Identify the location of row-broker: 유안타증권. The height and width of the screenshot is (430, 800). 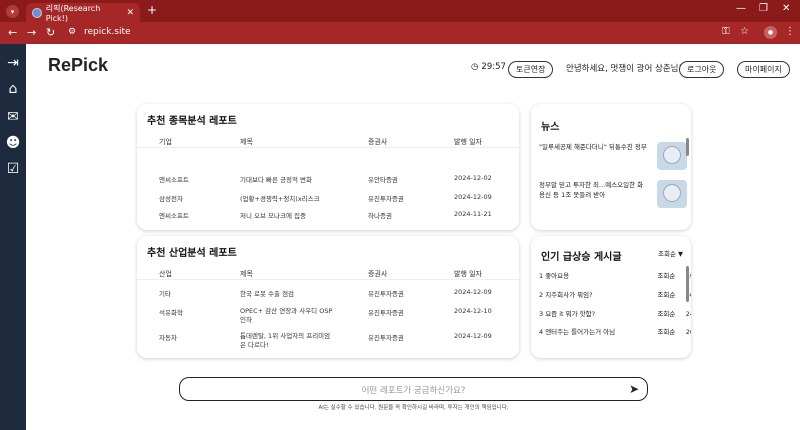
(383, 180).